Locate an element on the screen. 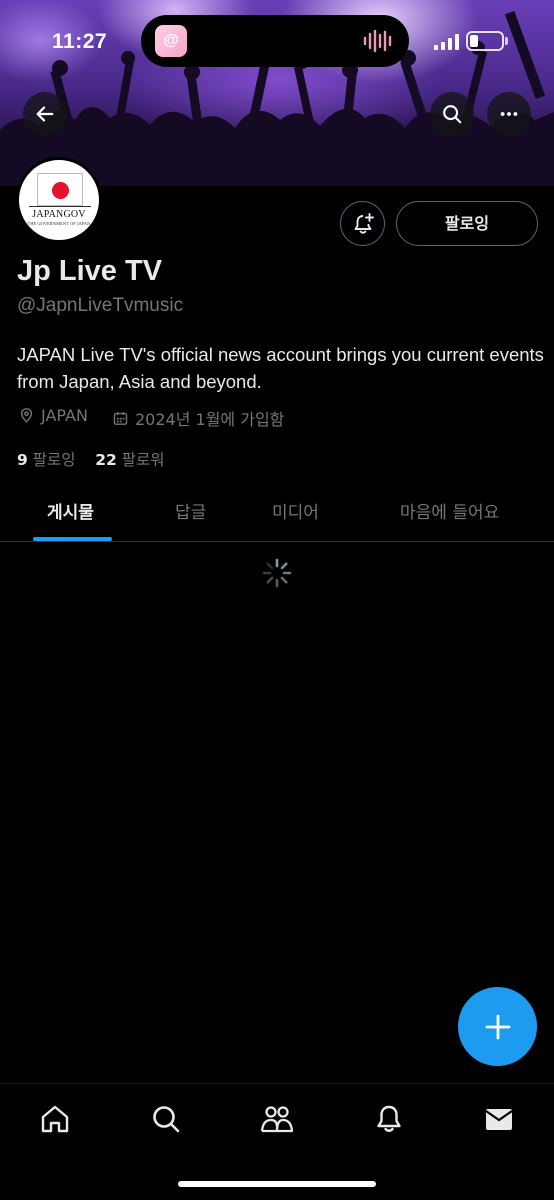 Image resolution: width=554 pixels, height=1200 pixels. tab-posts: 게시물 is located at coordinates (70, 510).